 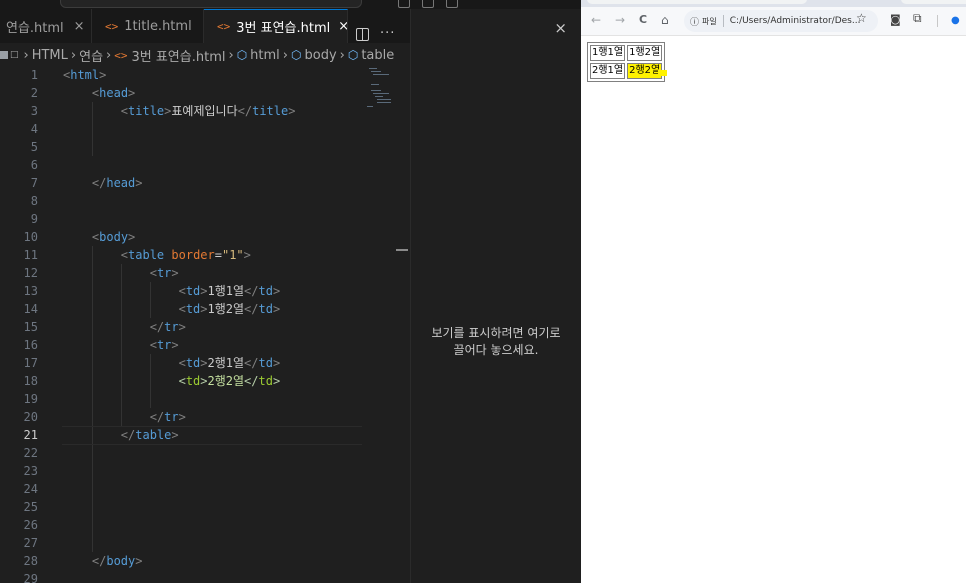 What do you see at coordinates (404, 4) in the screenshot?
I see `layout-sidebar-icon` at bounding box center [404, 4].